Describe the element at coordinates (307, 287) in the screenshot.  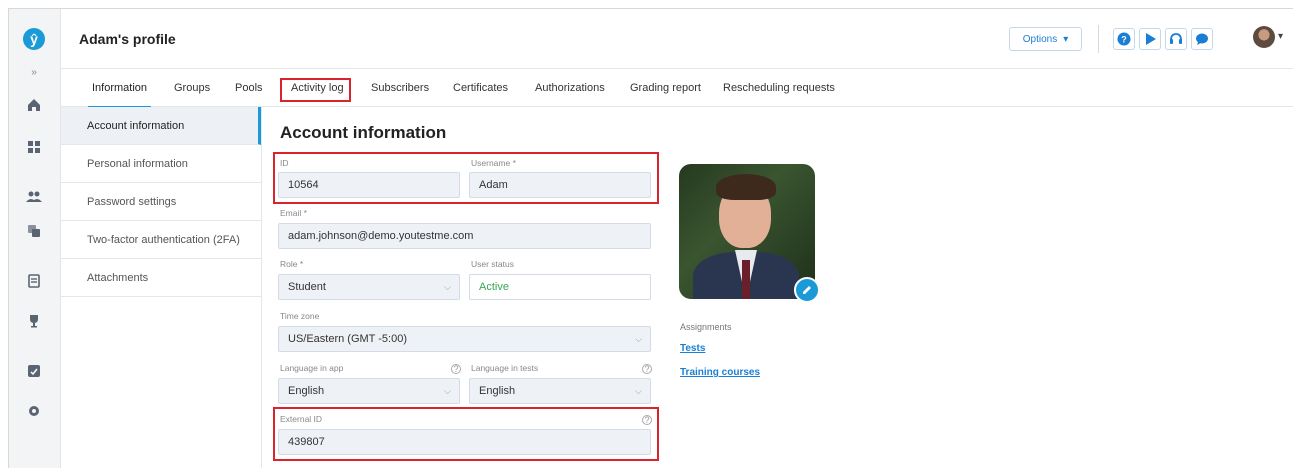
I see `role-value: Student` at that location.